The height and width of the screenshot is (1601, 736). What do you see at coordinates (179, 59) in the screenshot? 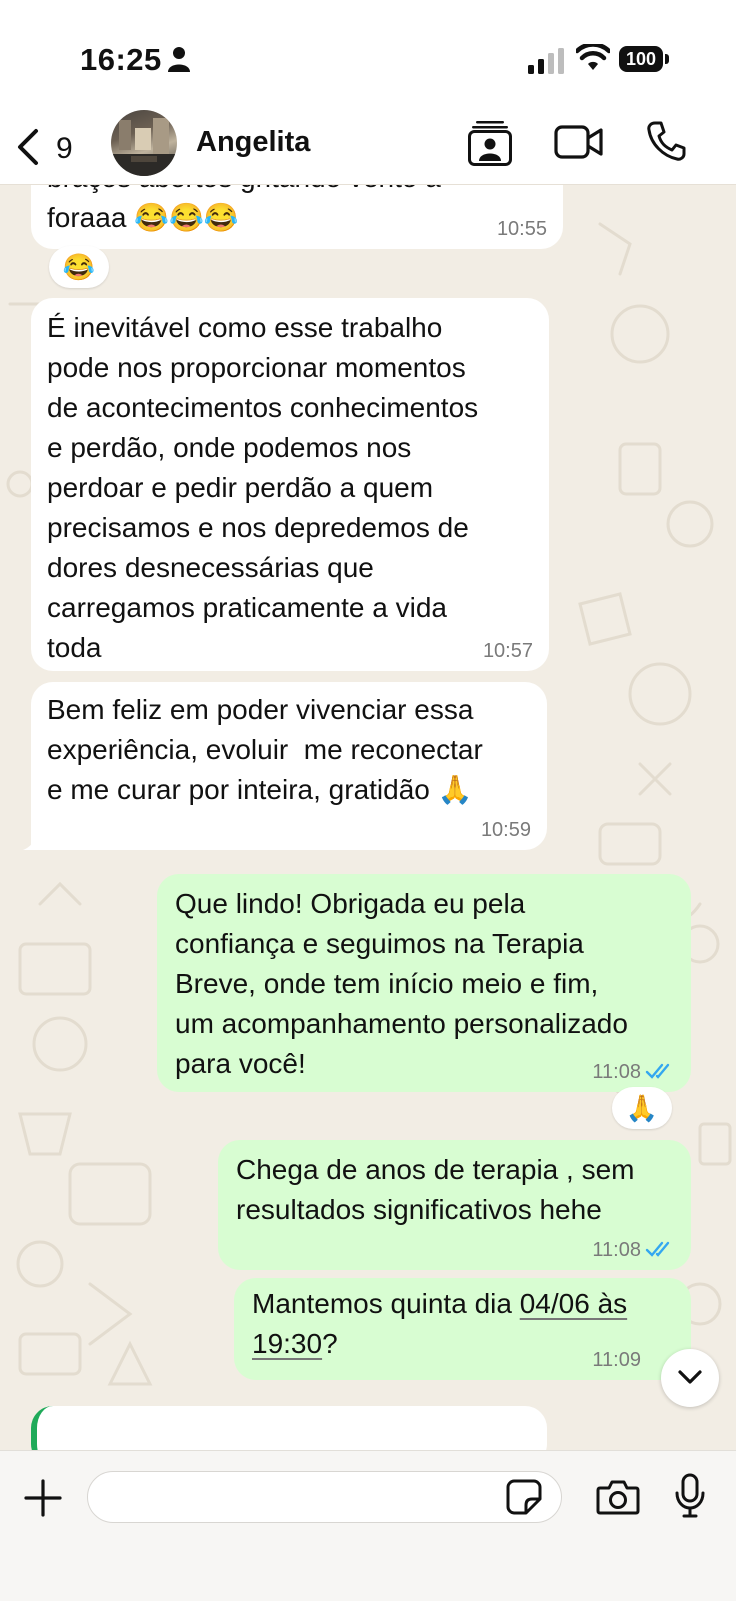
I see `person-icon` at bounding box center [179, 59].